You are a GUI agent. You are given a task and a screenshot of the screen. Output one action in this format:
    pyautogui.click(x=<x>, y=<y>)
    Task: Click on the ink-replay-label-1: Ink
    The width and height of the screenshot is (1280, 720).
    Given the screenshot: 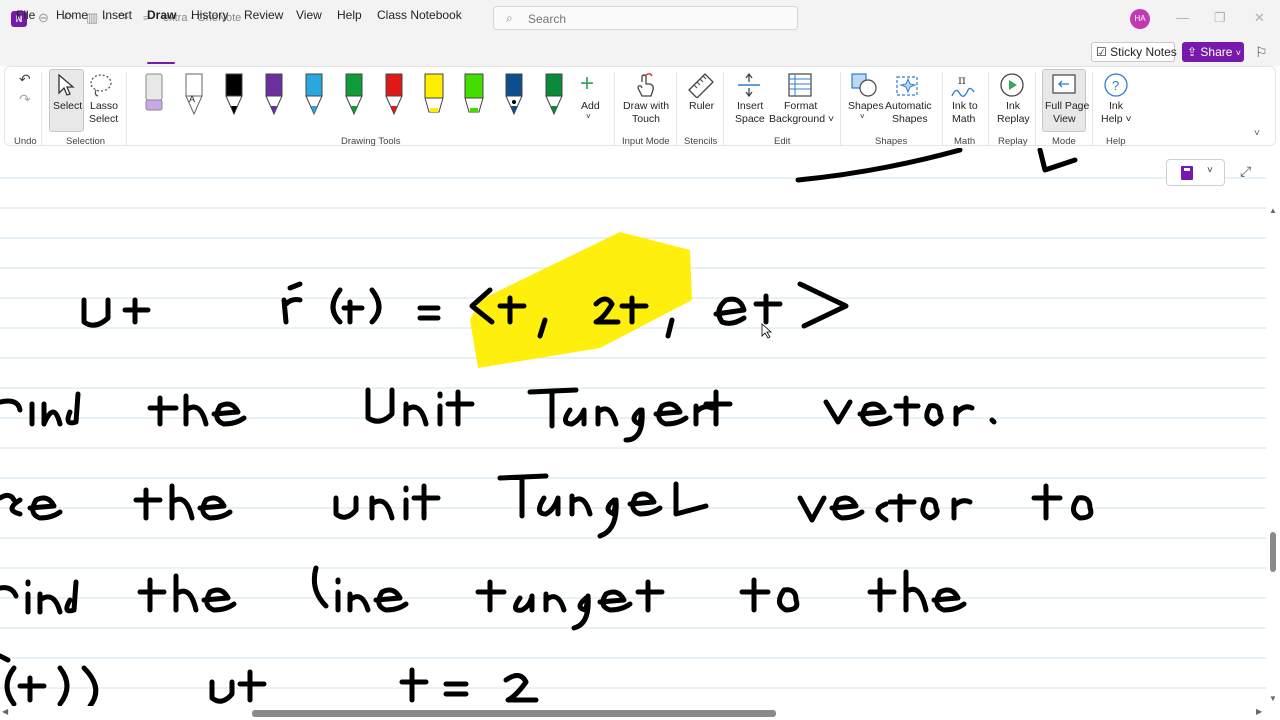 What is the action you would take?
    pyautogui.click(x=1013, y=106)
    